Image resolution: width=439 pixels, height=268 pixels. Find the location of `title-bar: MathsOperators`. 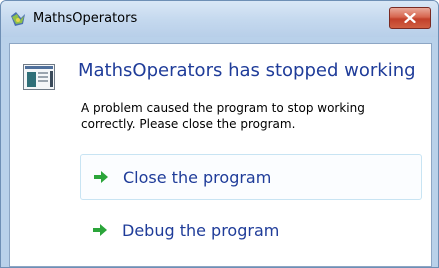

title-bar: MathsOperators is located at coordinates (219, 19).